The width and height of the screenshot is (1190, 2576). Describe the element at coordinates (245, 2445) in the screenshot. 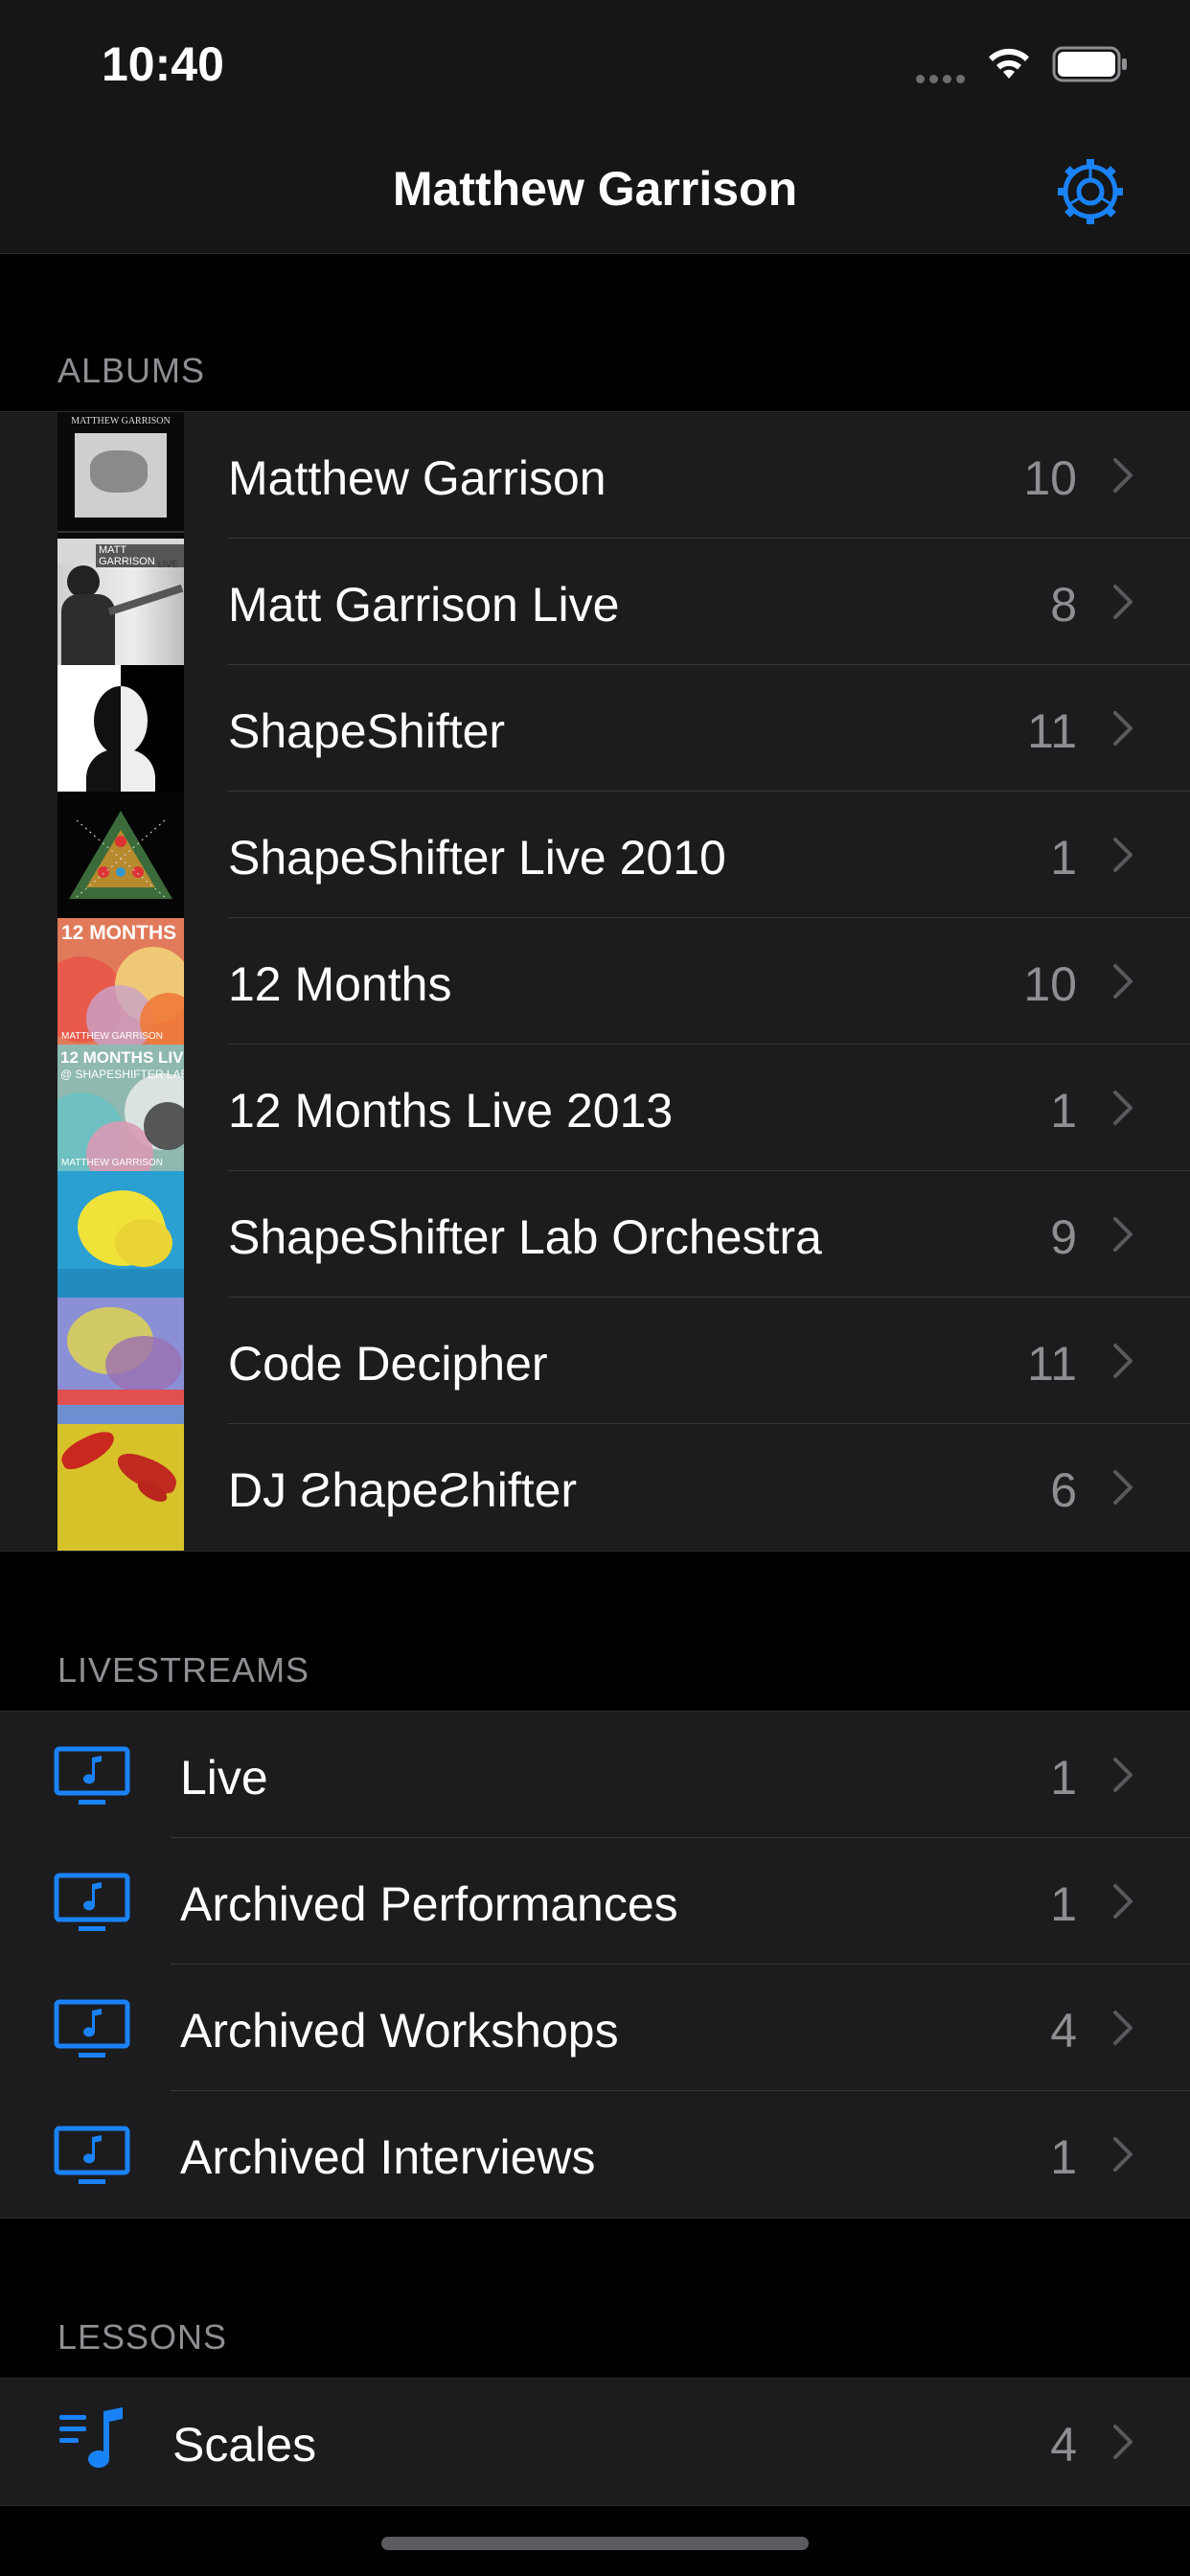

I see `lesson-title: Scales` at that location.